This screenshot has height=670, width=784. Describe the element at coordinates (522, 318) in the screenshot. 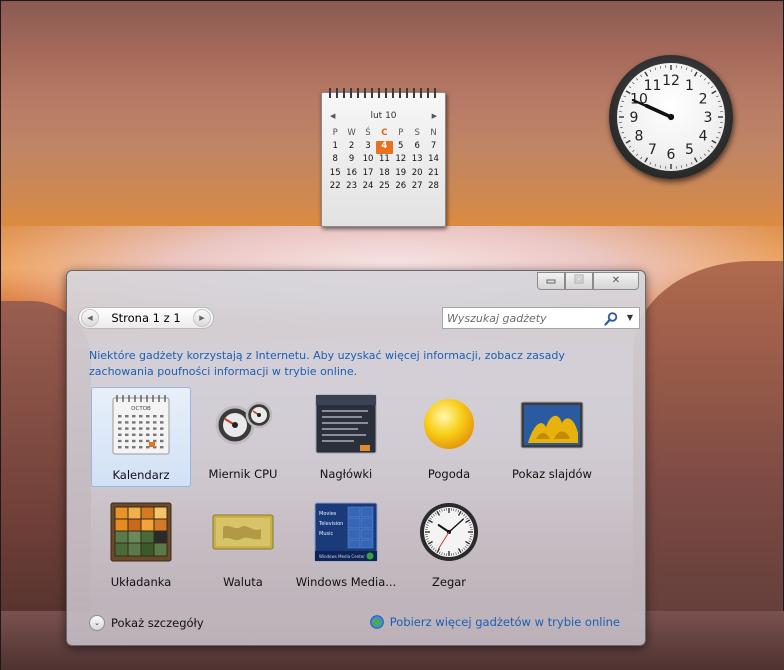

I see `search-input` at that location.